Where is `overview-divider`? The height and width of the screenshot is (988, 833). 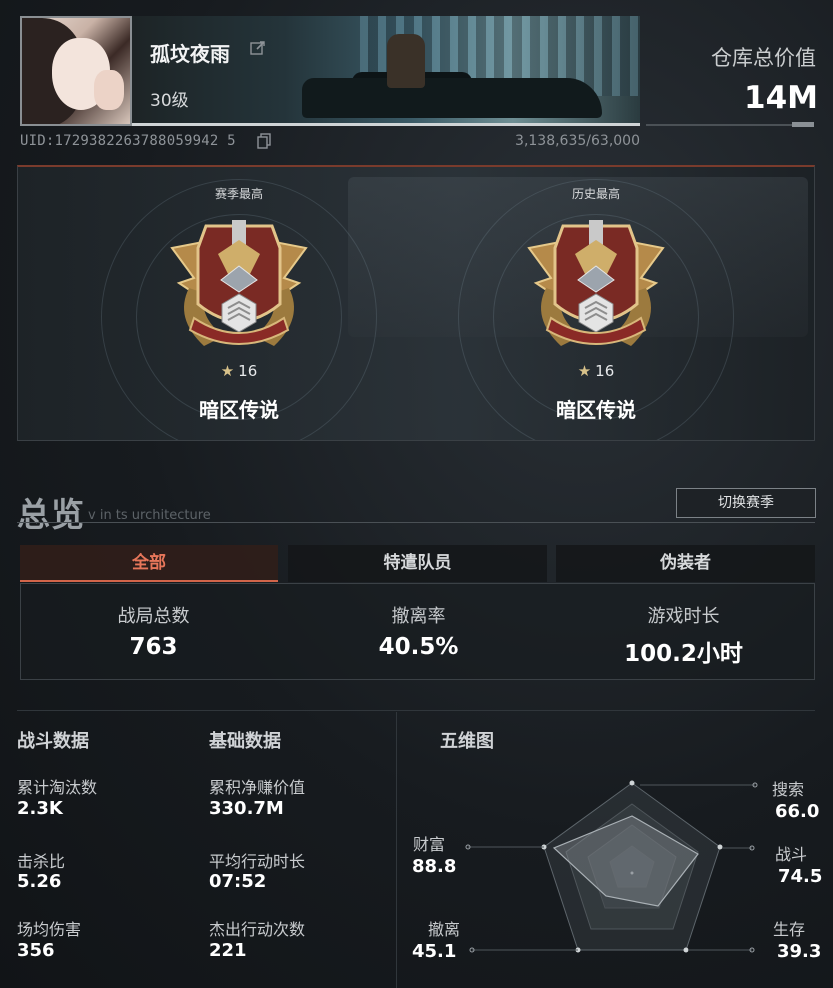 overview-divider is located at coordinates (416, 522).